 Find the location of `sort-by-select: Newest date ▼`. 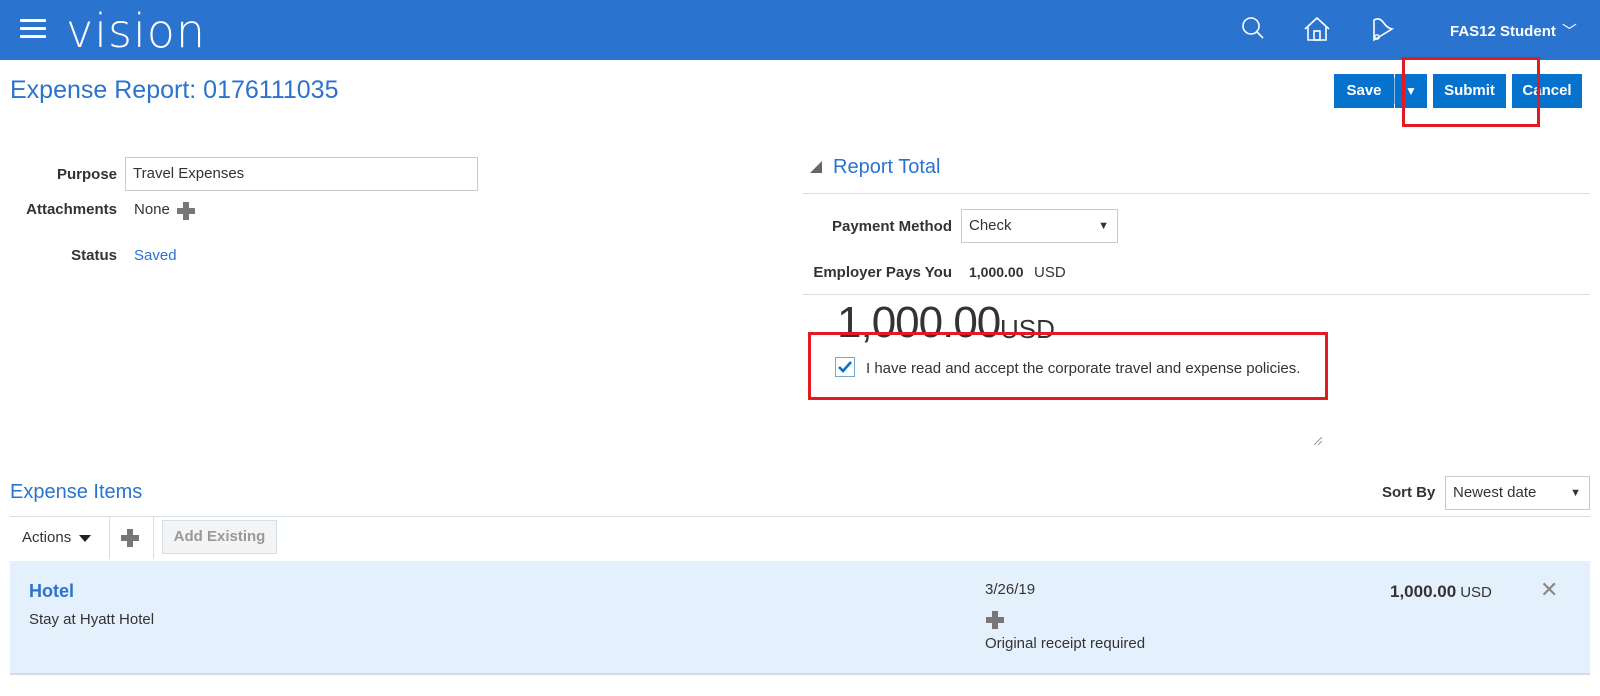

sort-by-select: Newest date ▼ is located at coordinates (1517, 493).